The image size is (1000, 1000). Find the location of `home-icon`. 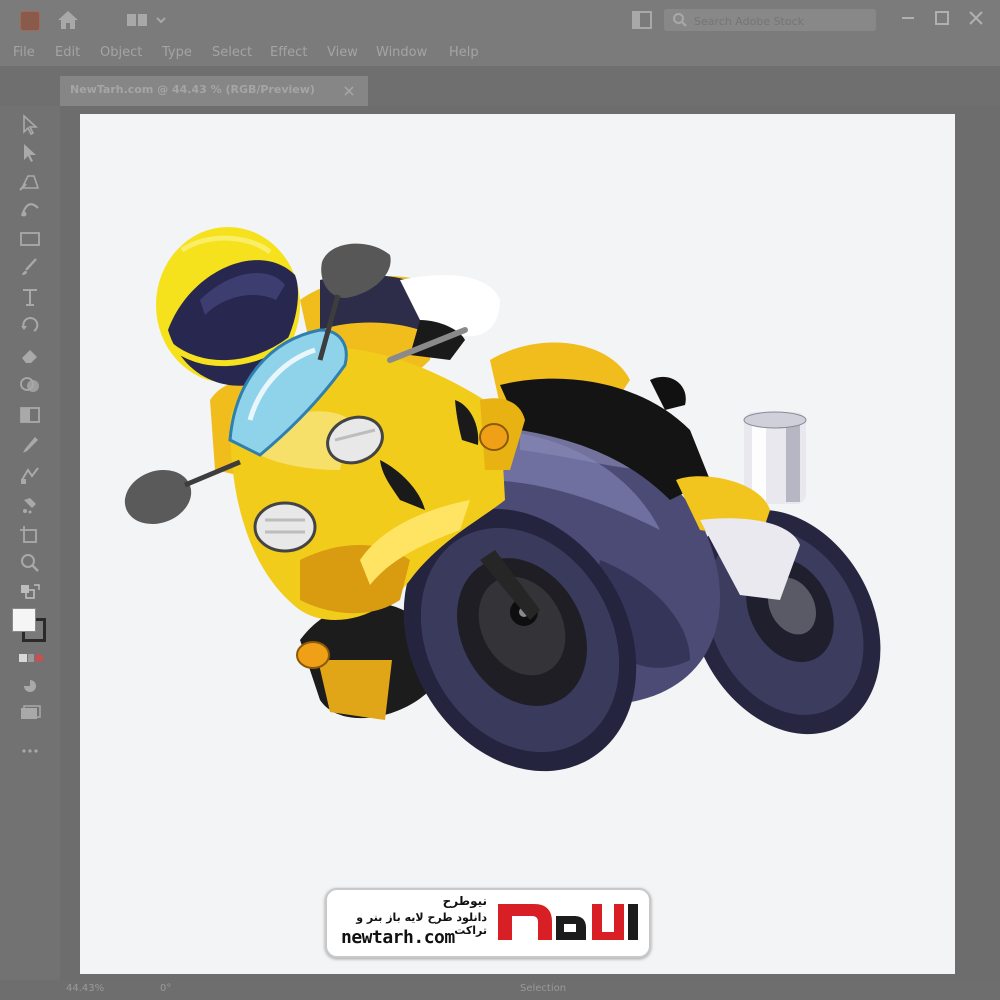

home-icon is located at coordinates (68, 20).